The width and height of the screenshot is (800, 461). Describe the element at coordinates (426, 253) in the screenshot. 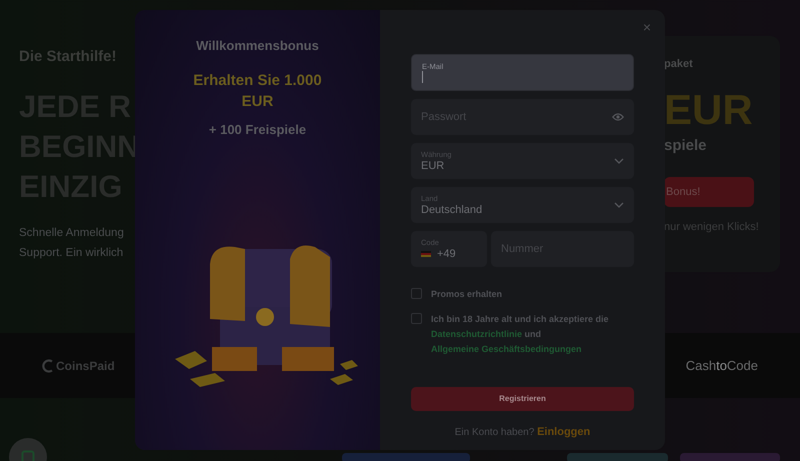

I see `germany-flag-icon` at that location.